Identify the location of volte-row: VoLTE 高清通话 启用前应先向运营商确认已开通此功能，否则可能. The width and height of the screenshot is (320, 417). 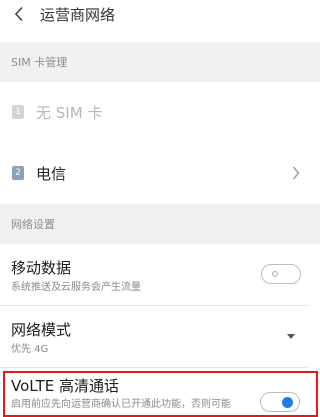
(160, 393).